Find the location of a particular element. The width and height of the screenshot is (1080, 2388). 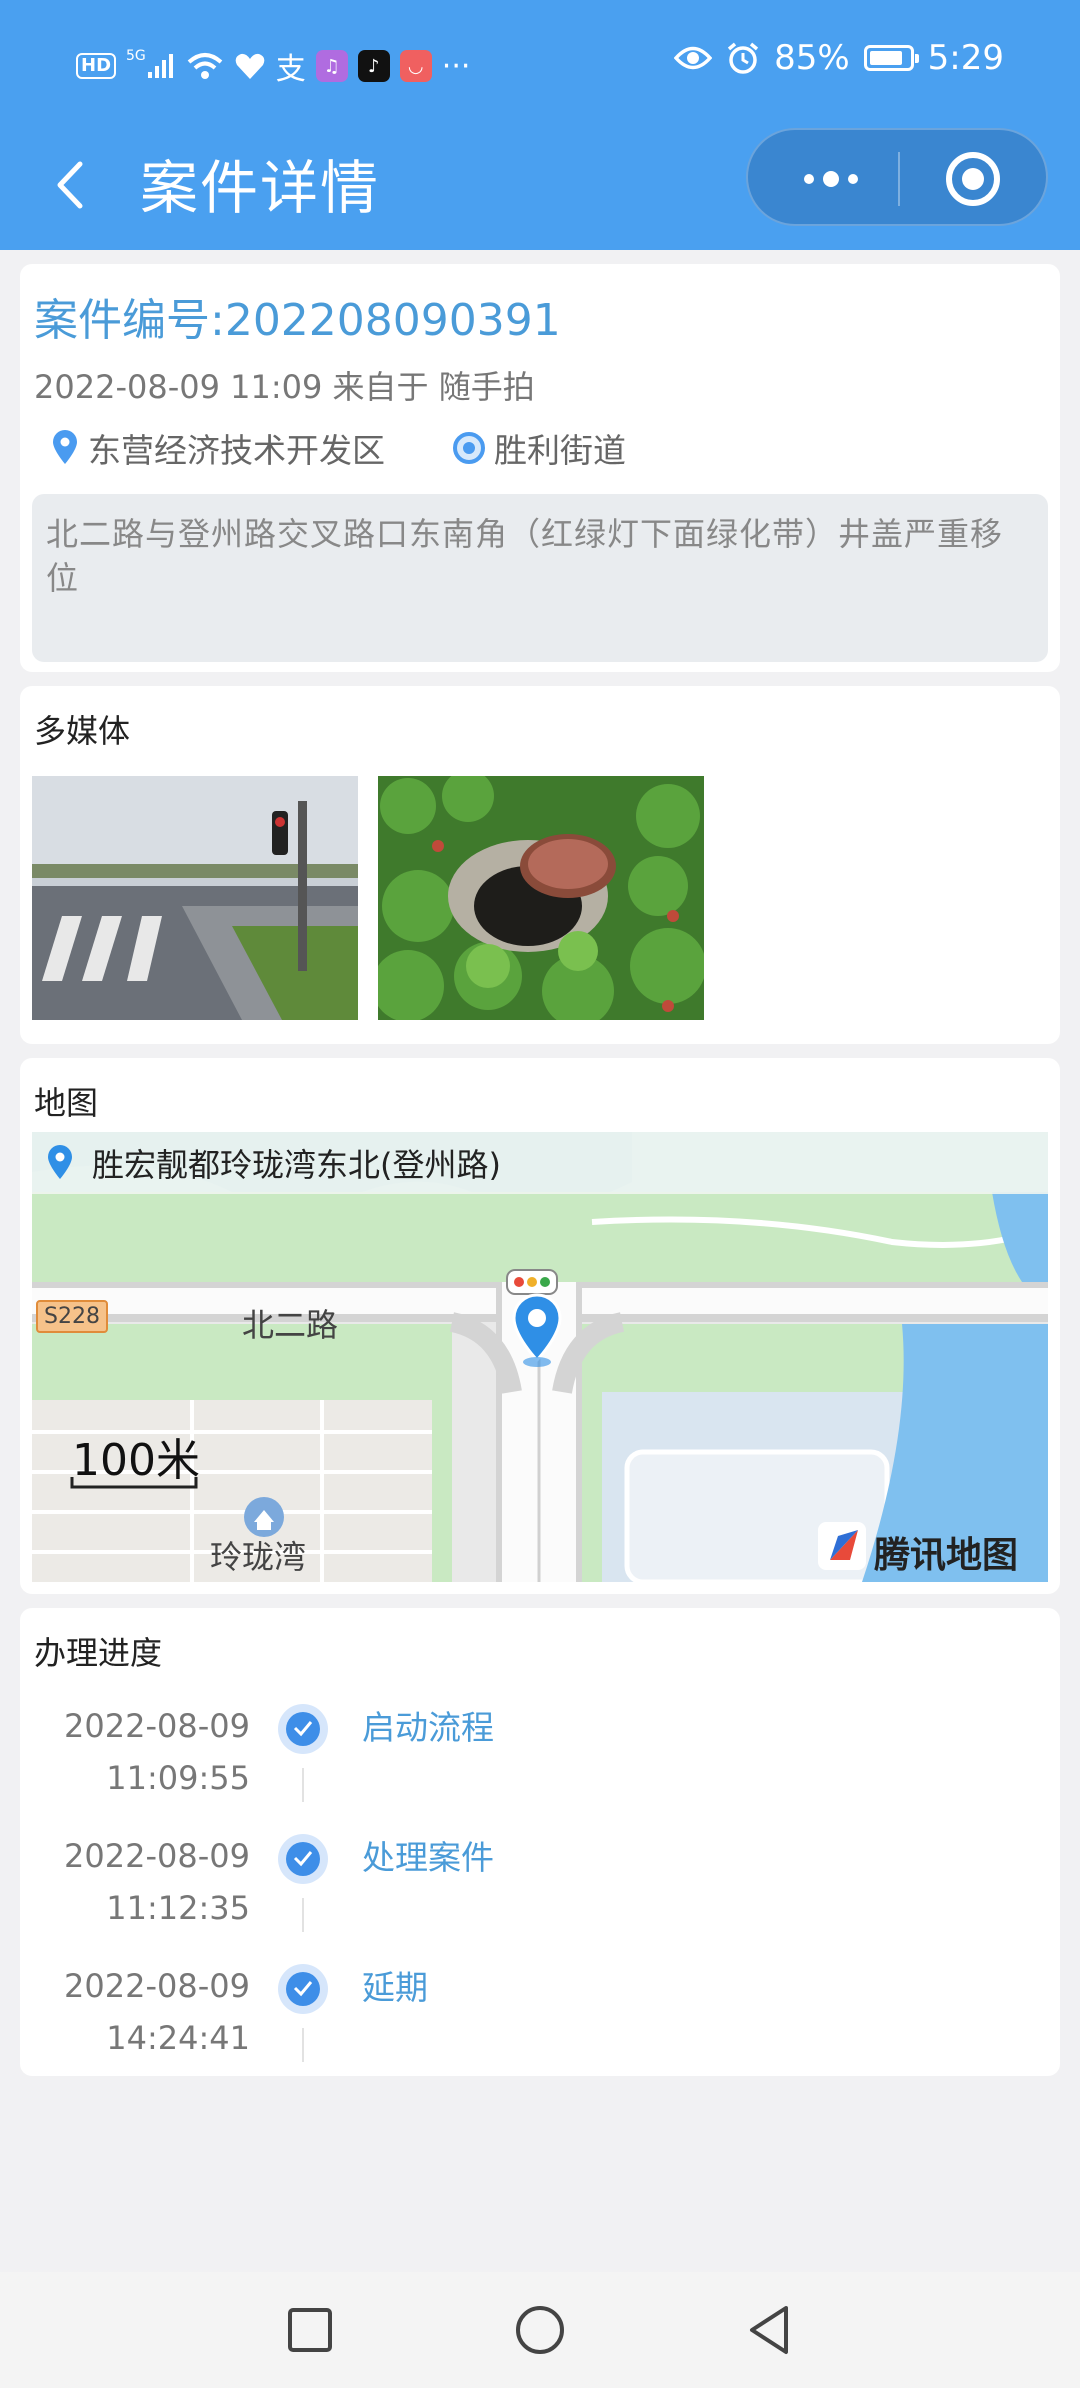

case-meta: 2022-08-09 11:09 来自于 随手拍 is located at coordinates (284, 387).